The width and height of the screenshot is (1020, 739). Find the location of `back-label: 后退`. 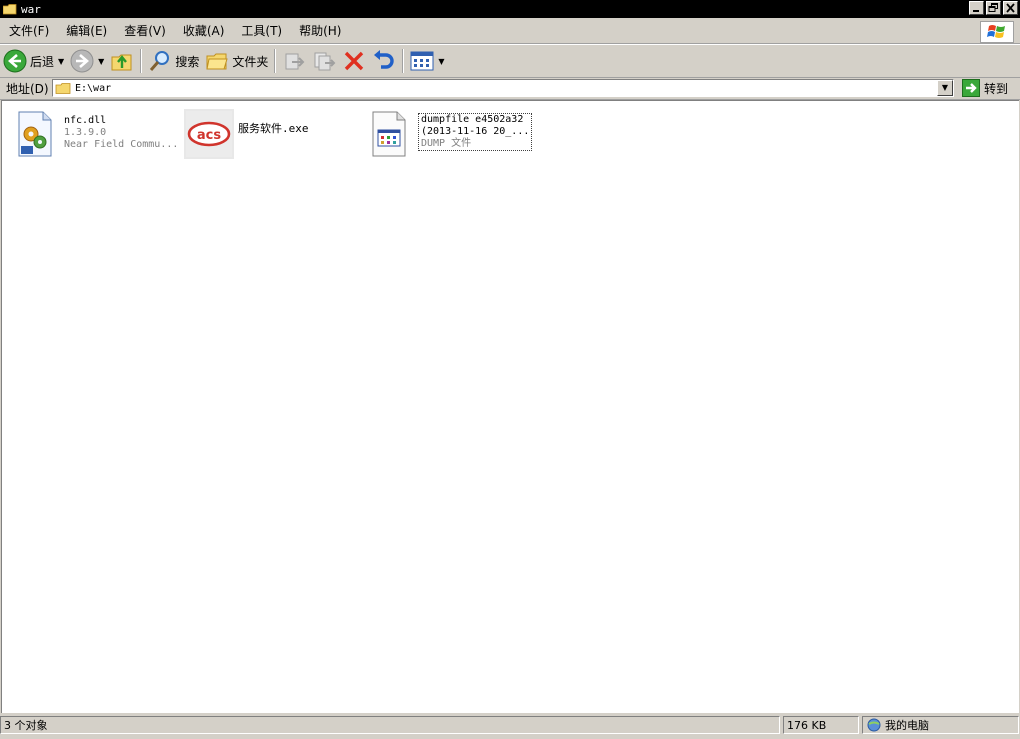

back-label: 后退 is located at coordinates (42, 61).